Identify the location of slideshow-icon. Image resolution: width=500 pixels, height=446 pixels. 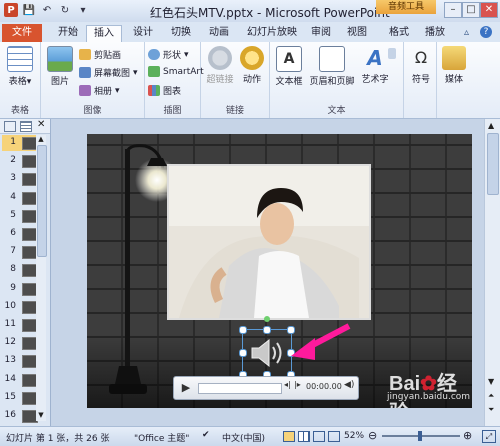
(334, 436).